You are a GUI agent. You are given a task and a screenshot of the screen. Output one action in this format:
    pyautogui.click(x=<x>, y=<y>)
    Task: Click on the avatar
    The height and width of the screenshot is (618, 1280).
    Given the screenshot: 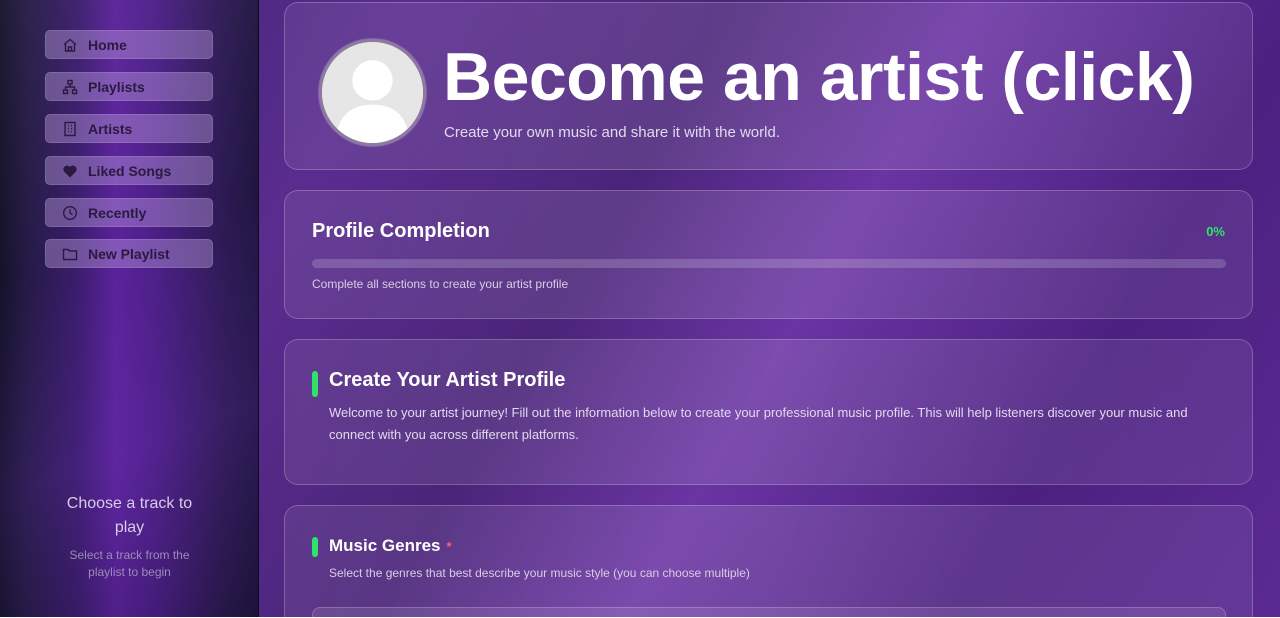 What is the action you would take?
    pyautogui.click(x=372, y=92)
    